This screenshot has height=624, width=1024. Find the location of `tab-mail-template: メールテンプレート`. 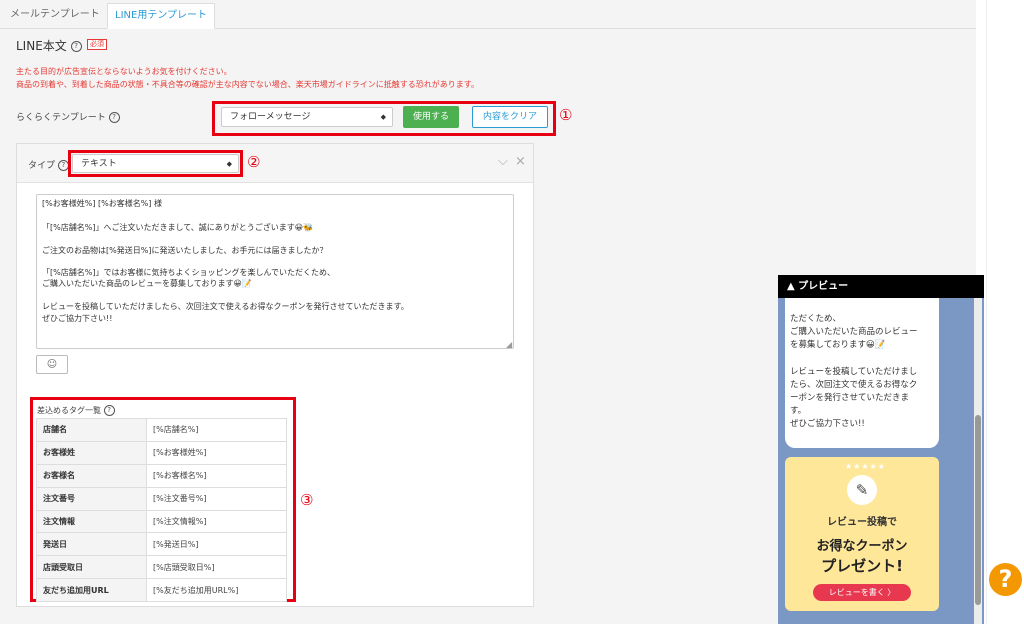

tab-mail-template: メールテンプレート is located at coordinates (55, 15).